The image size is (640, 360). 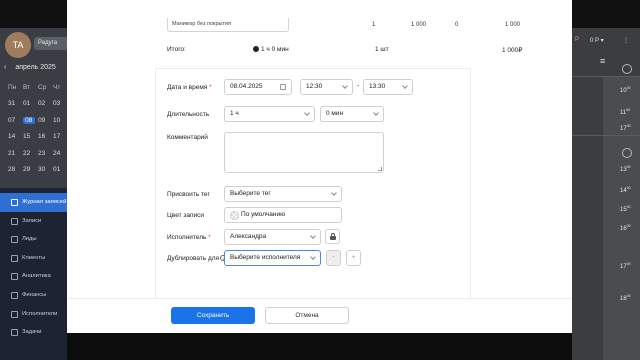 I want to click on sidebar-item-leads: Лиды, so click(x=33, y=239).